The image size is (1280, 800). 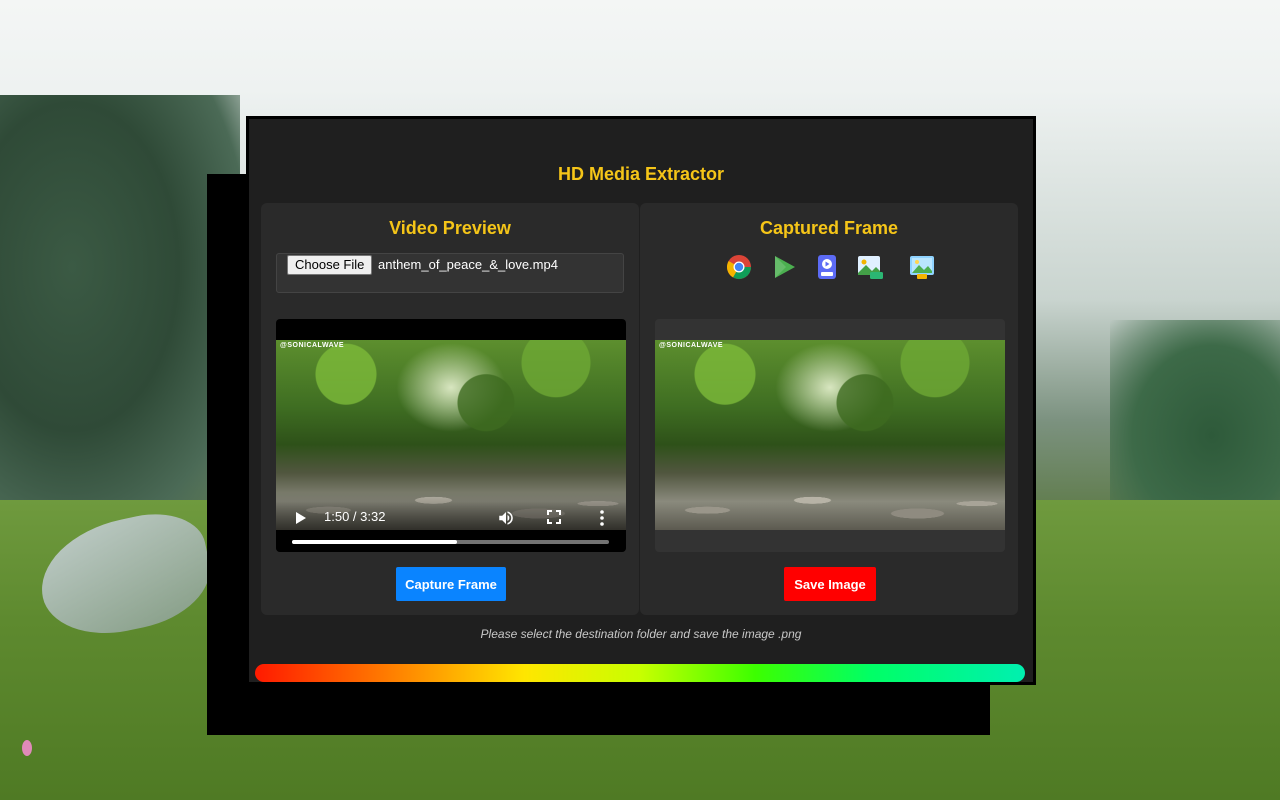 I want to click on play-store-icon, so click(x=784, y=267).